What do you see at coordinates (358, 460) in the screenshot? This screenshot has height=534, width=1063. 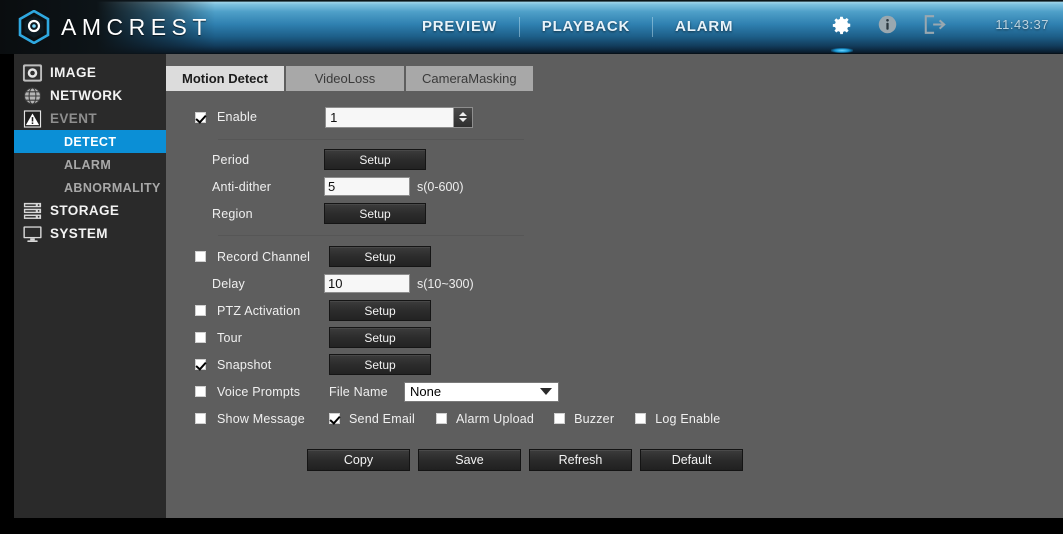 I see `copy-button: Copy` at bounding box center [358, 460].